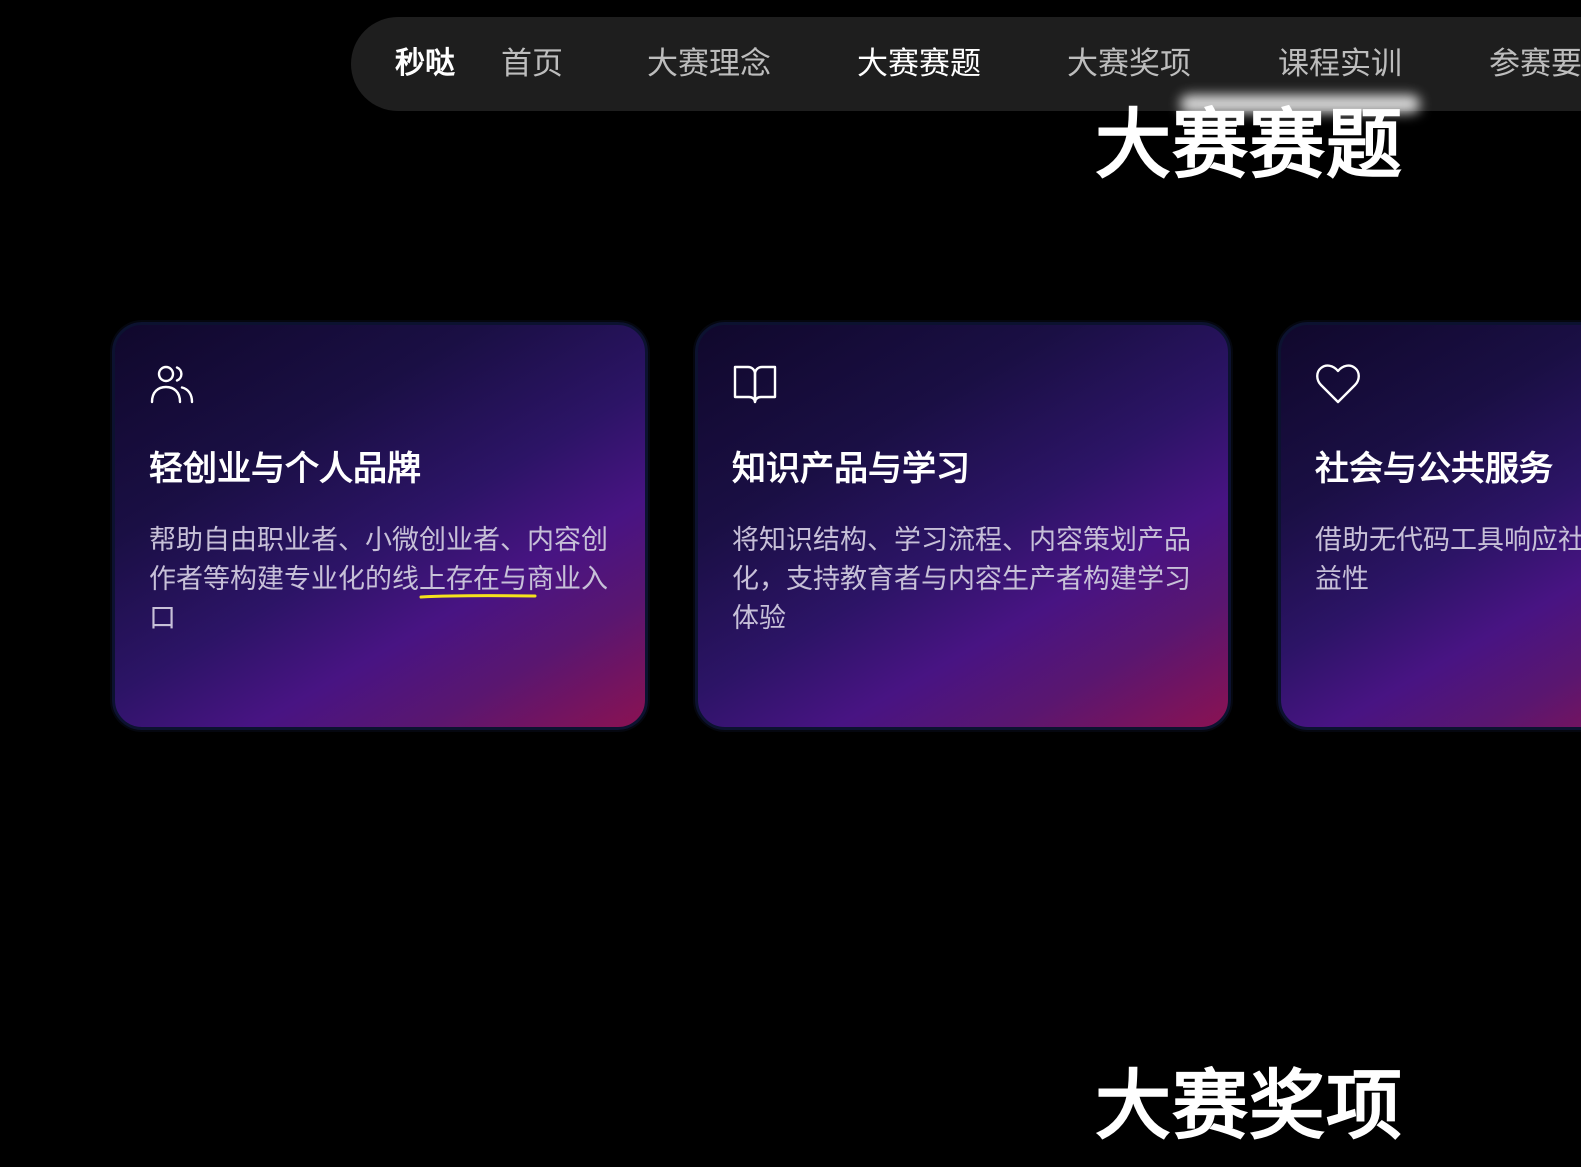 The height and width of the screenshot is (1167, 1581). I want to click on book-open-icon, so click(755, 384).